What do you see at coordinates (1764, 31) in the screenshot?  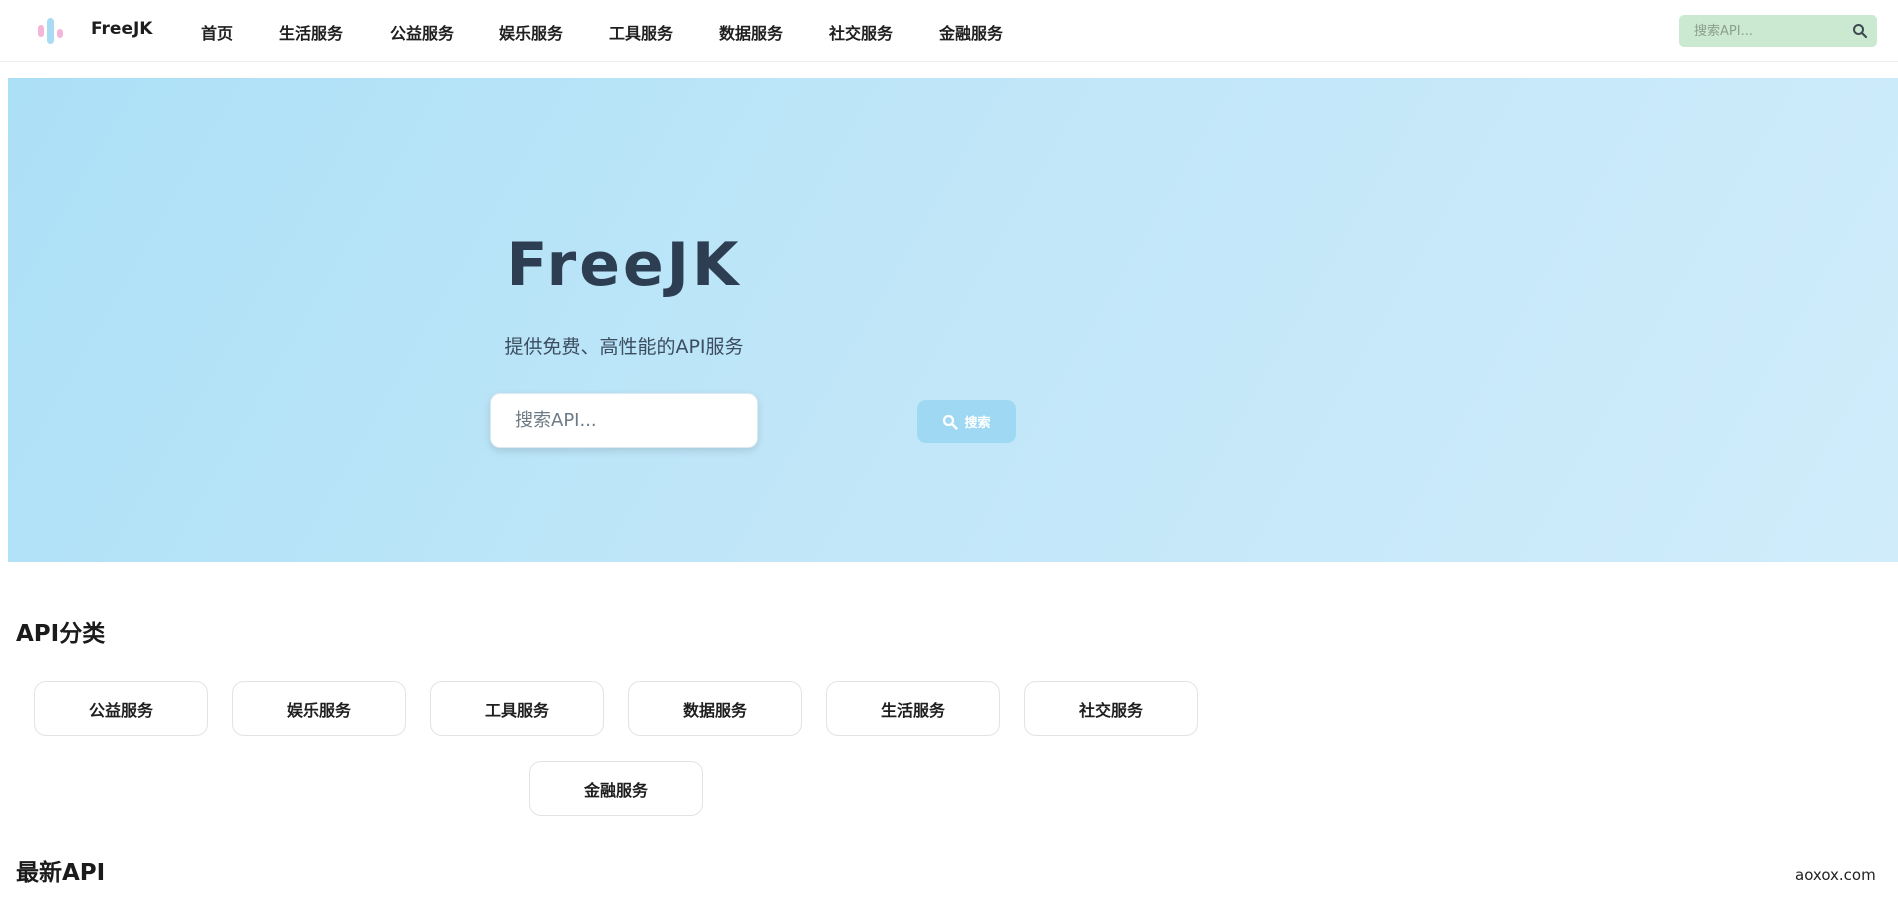 I see `nav-search-input` at bounding box center [1764, 31].